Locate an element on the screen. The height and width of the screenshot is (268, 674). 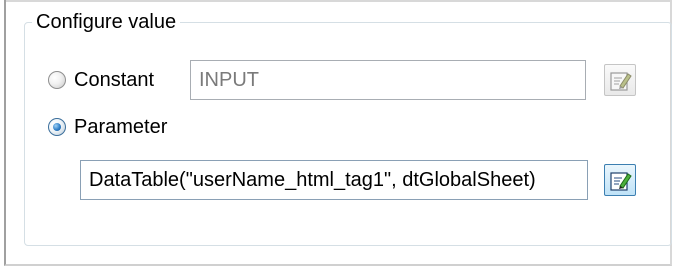
constant-radio-option: Constant is located at coordinates (101, 80).